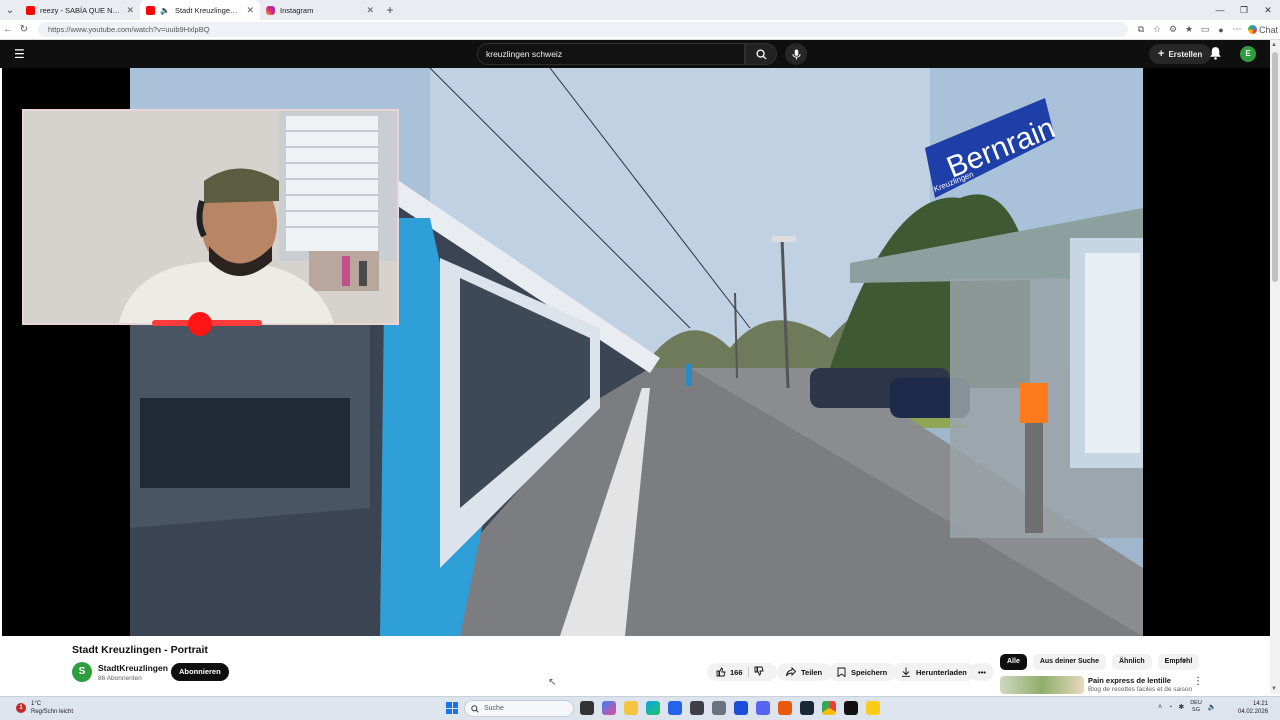  Describe the element at coordinates (587, 708) in the screenshot. I see `task-view-icon` at that location.